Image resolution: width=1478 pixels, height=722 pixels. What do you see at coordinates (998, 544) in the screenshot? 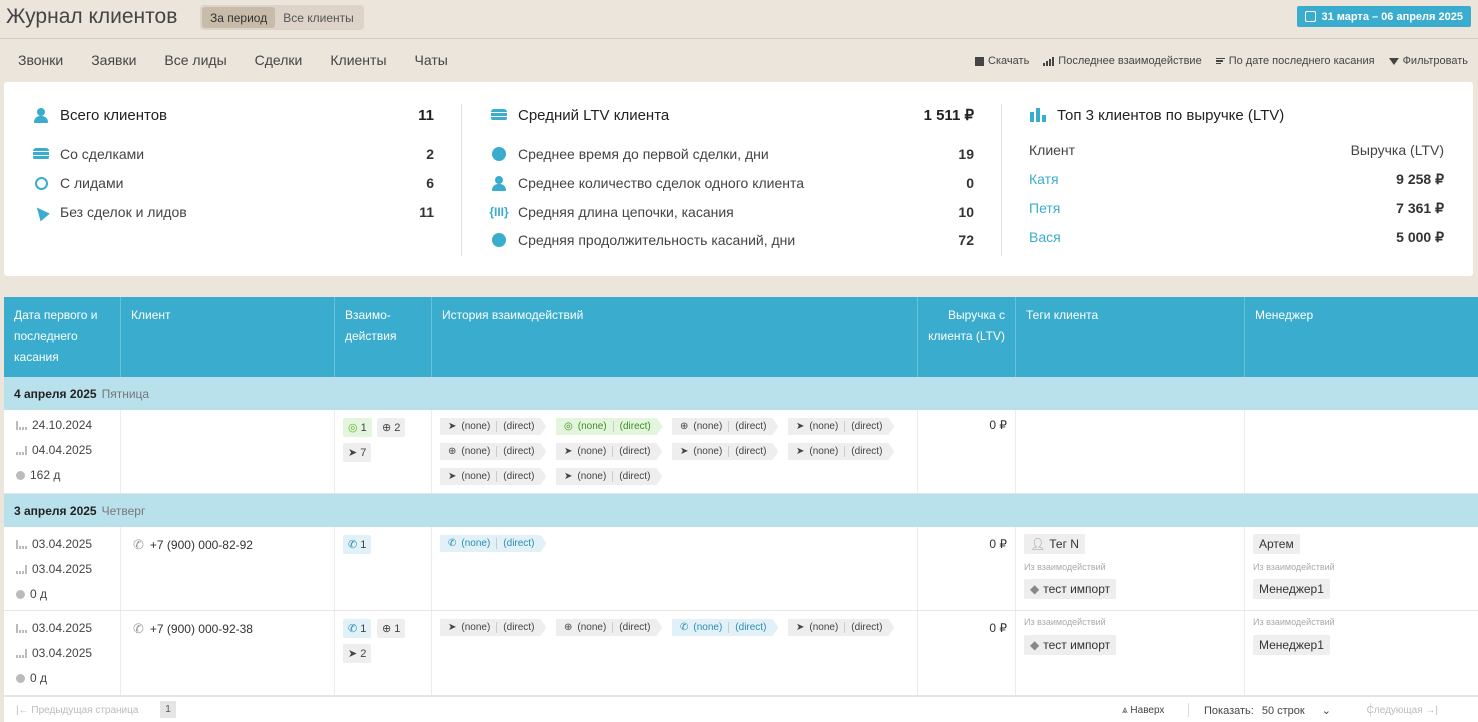
I see `revenue-value: 0 ₽` at bounding box center [998, 544].